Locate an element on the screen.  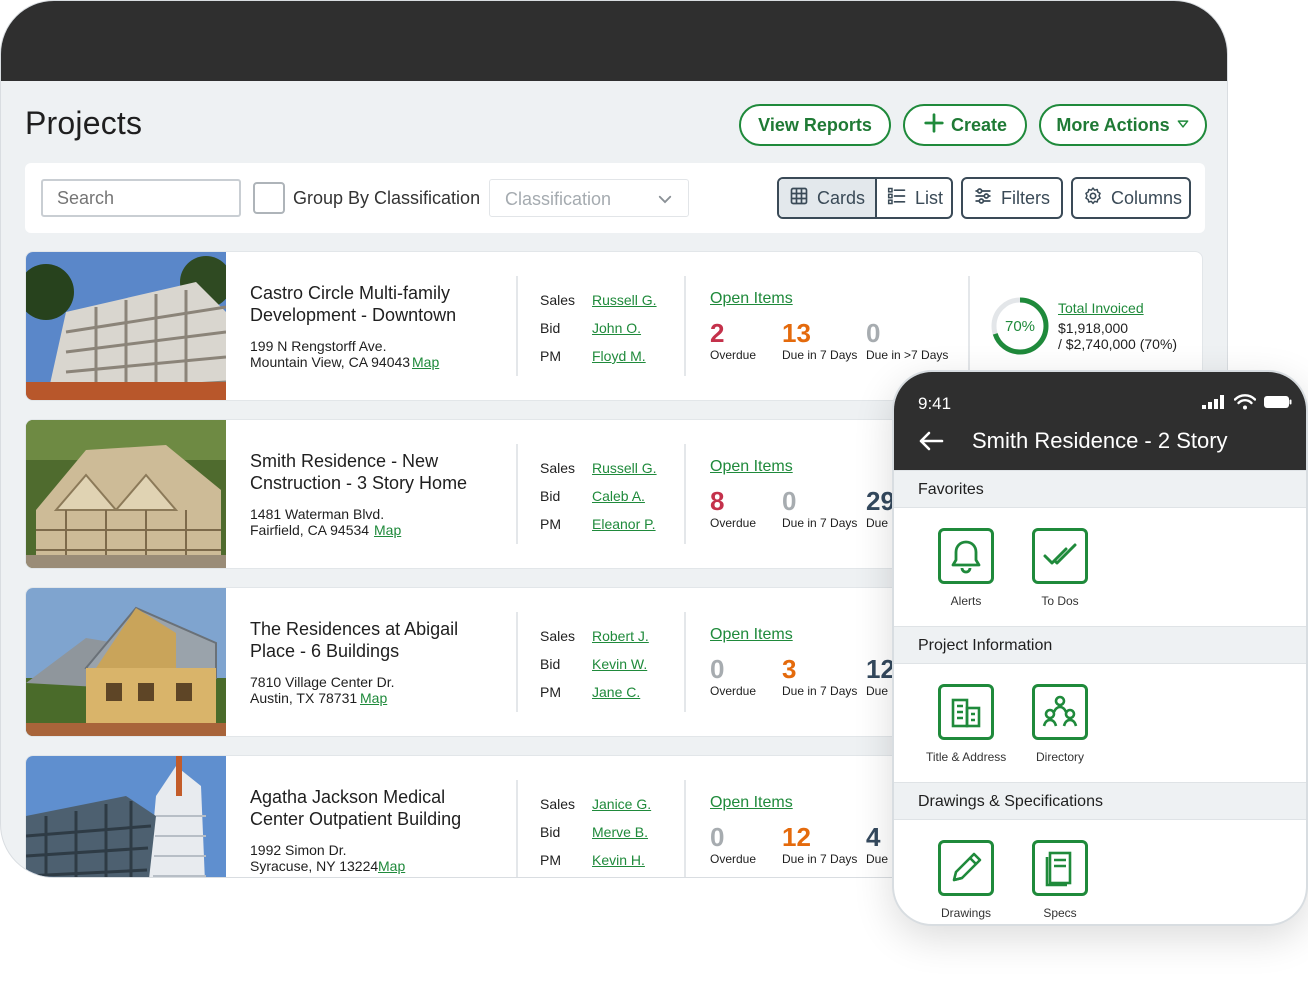
due-7-count: 0 is located at coordinates (789, 501).